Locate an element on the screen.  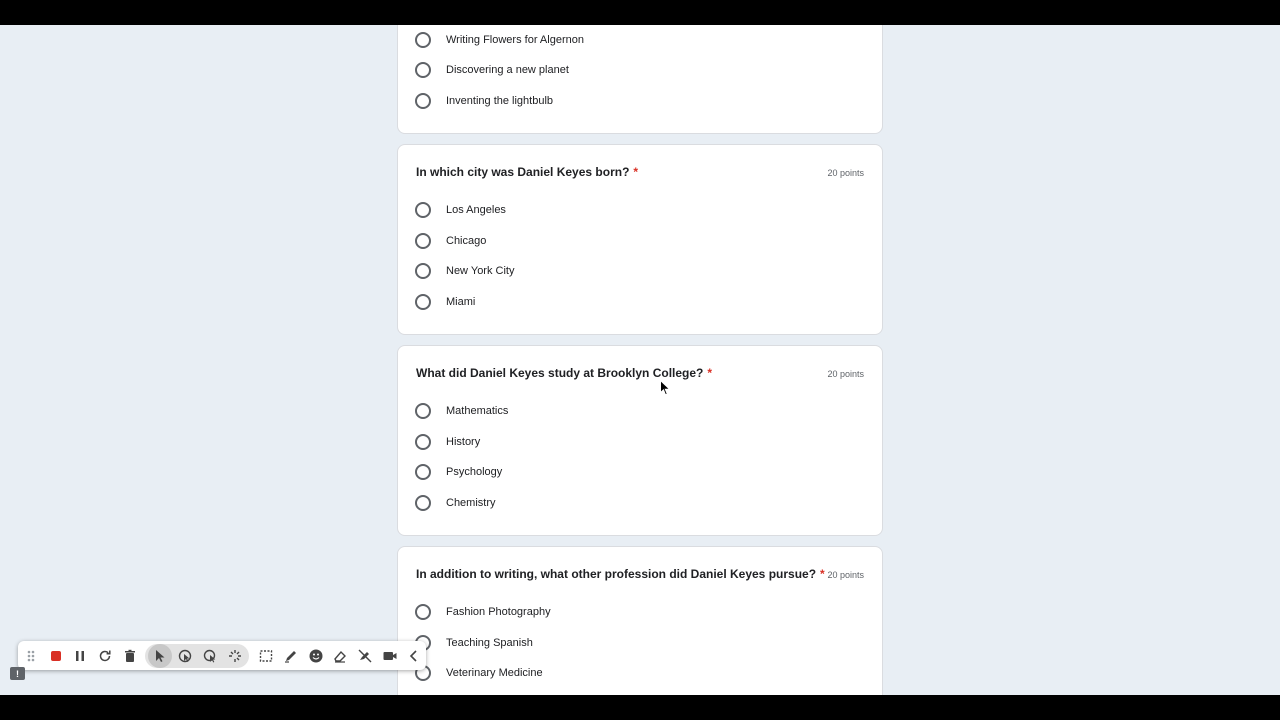
option-chicago: Chicago is located at coordinates (450, 241).